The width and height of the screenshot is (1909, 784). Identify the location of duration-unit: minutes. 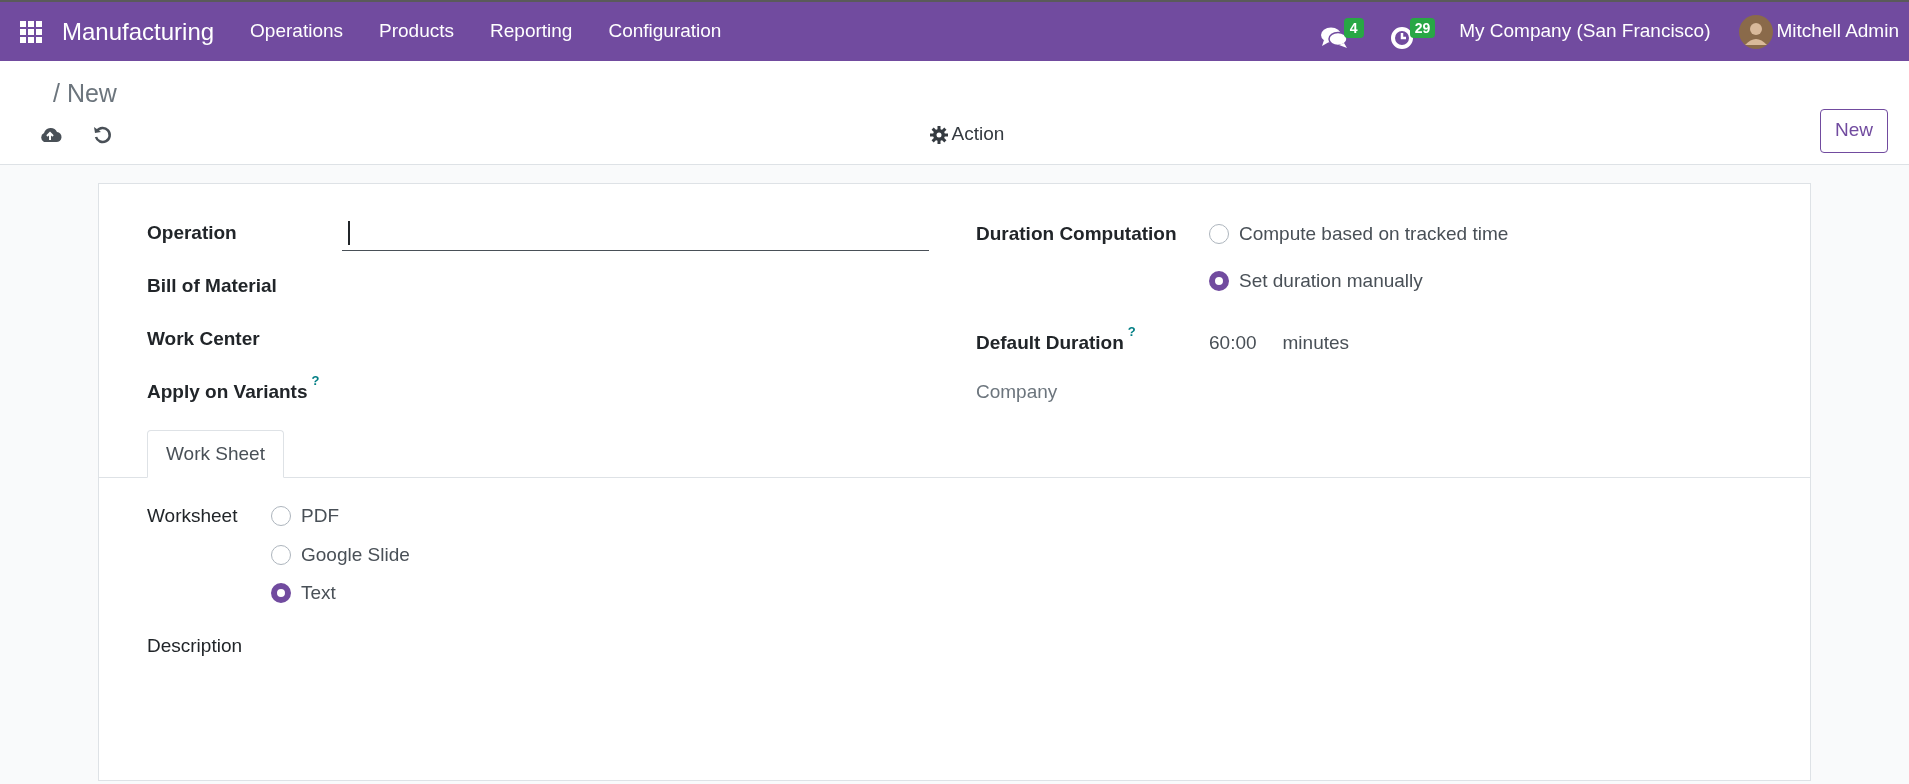
(1316, 343).